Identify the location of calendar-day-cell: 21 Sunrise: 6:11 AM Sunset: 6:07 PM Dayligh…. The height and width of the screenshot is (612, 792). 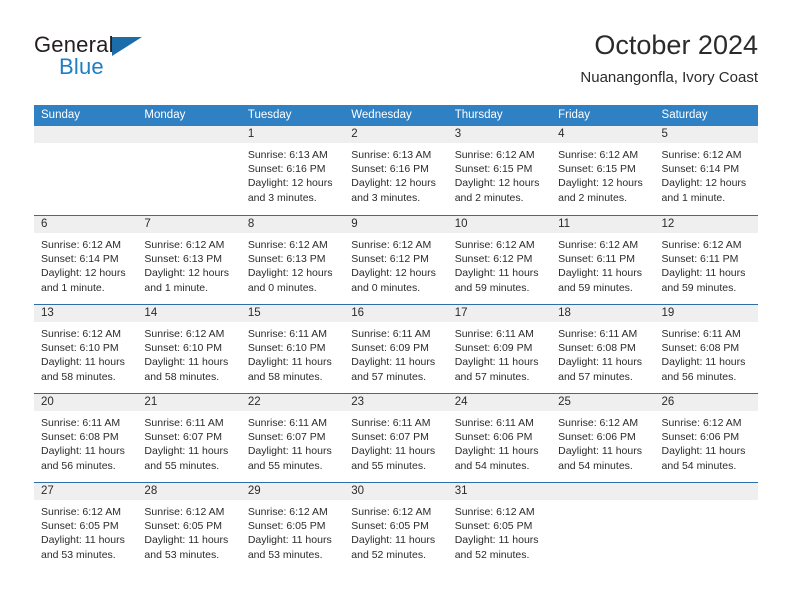
(189, 438).